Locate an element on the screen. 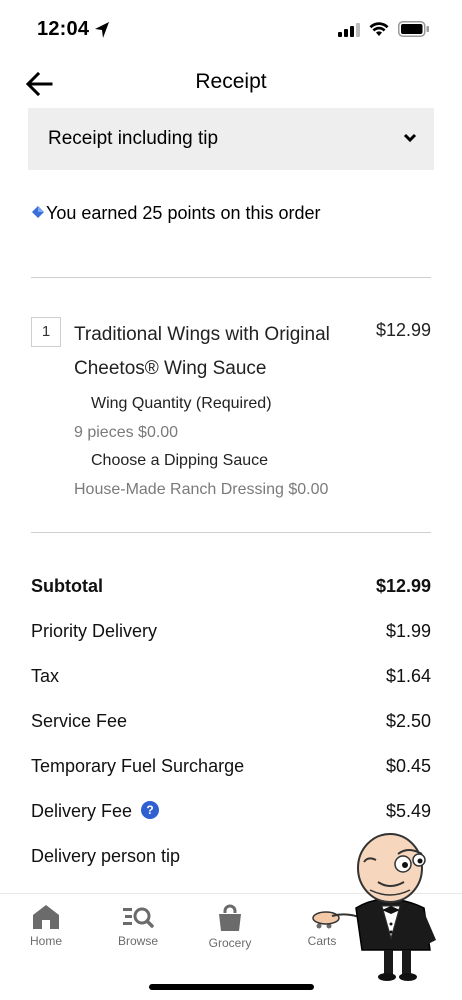  summary-value: $0.45 is located at coordinates (408, 766).